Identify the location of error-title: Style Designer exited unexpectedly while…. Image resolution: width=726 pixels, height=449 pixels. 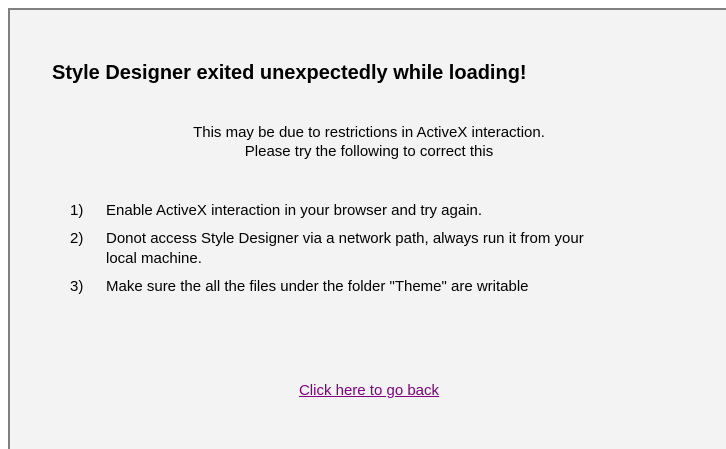
(289, 73).